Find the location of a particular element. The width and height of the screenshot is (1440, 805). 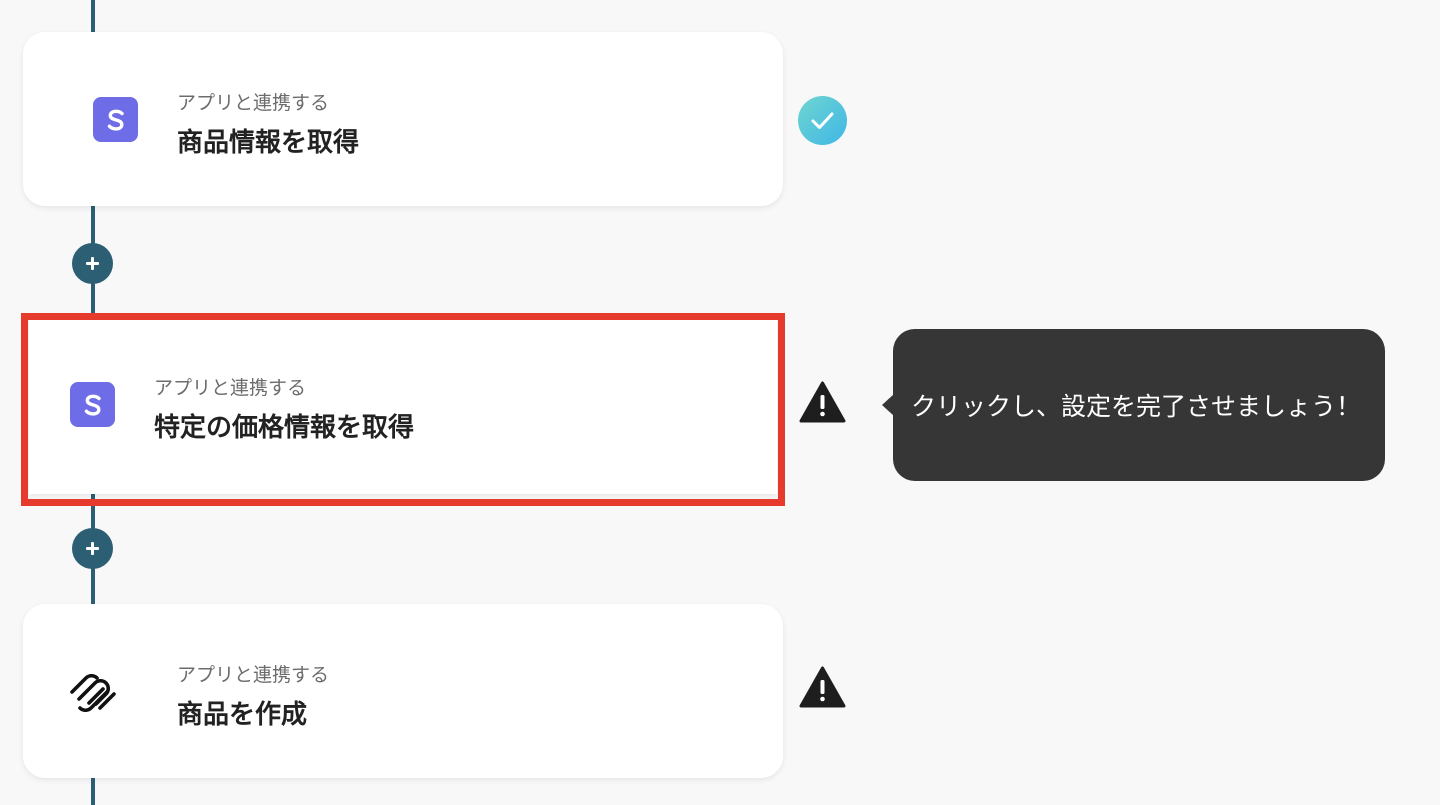

stripe-icon is located at coordinates (115, 119).